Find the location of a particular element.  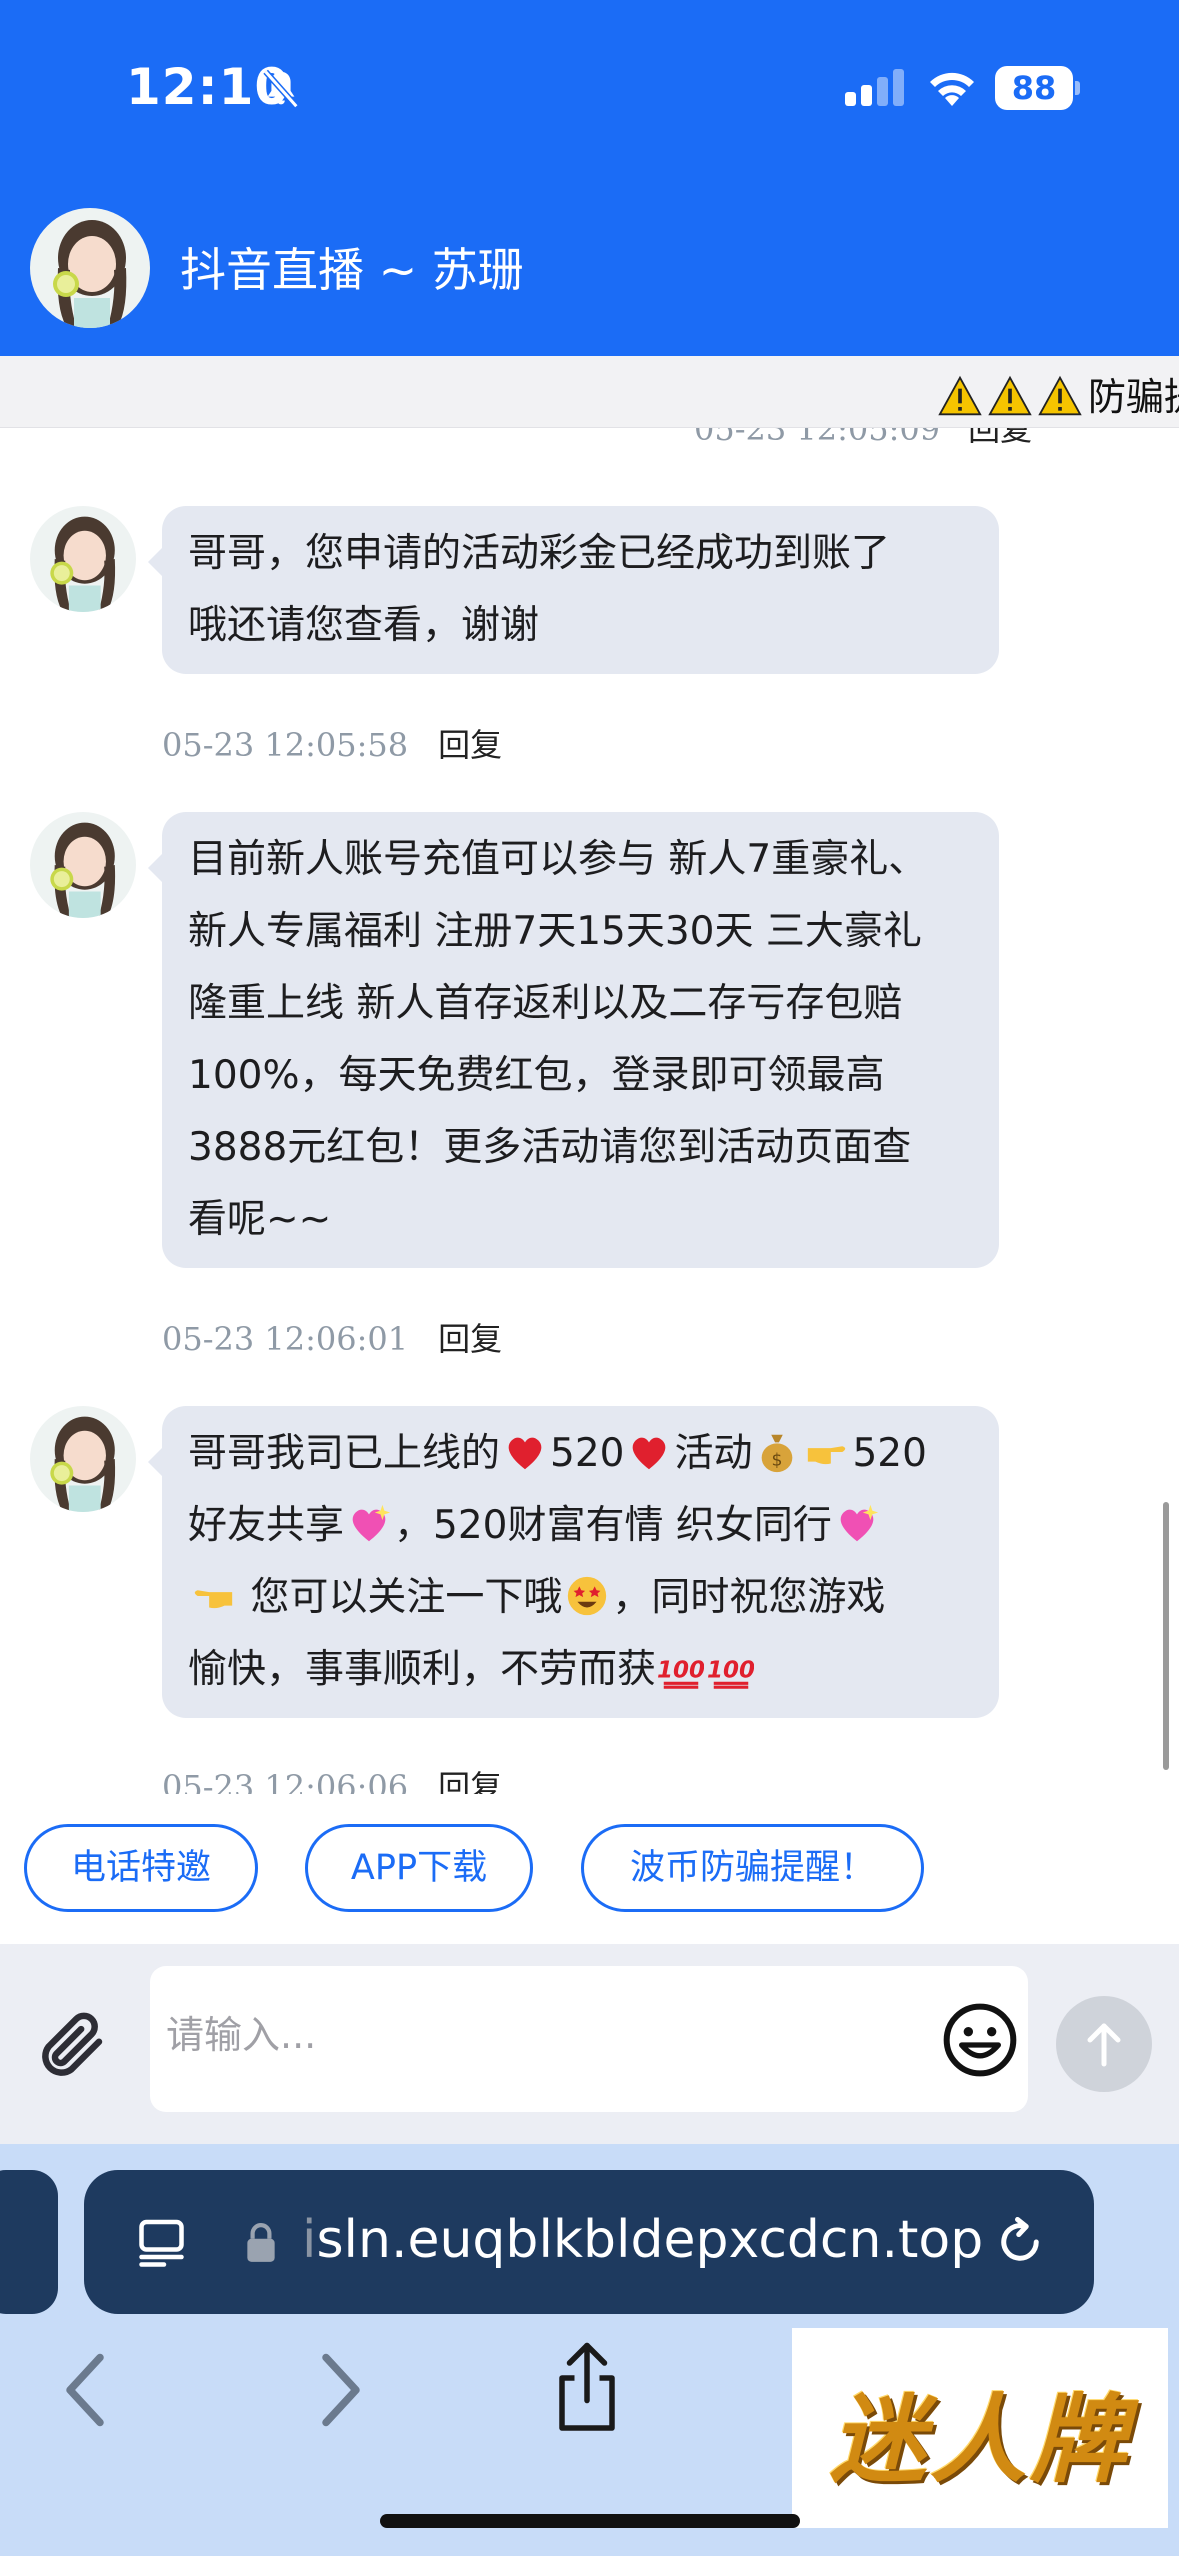

marquee-text: 防骗提 is located at coordinates (1133, 397).